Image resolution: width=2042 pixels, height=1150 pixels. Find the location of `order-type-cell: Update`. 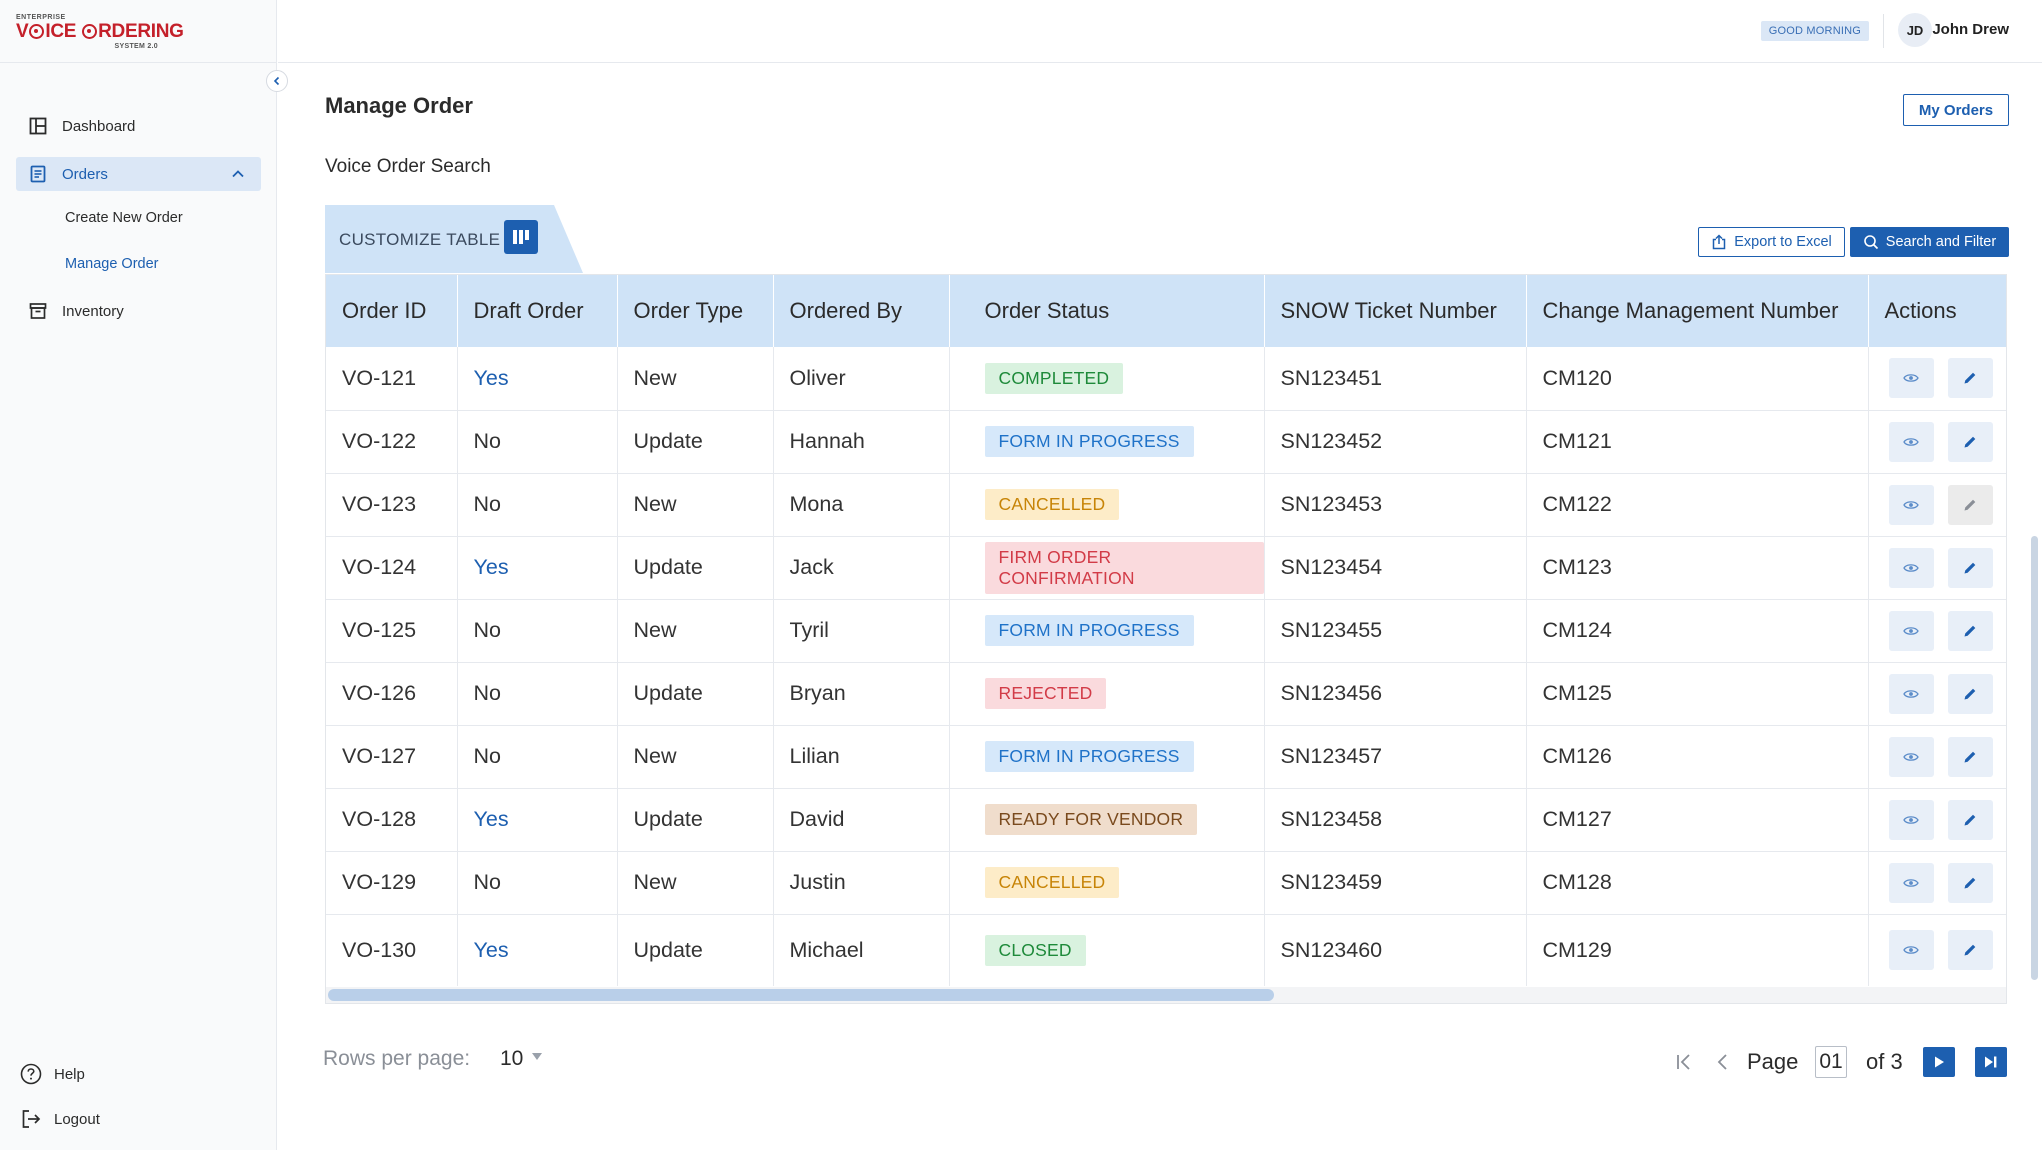

order-type-cell: Update is located at coordinates (695, 950).